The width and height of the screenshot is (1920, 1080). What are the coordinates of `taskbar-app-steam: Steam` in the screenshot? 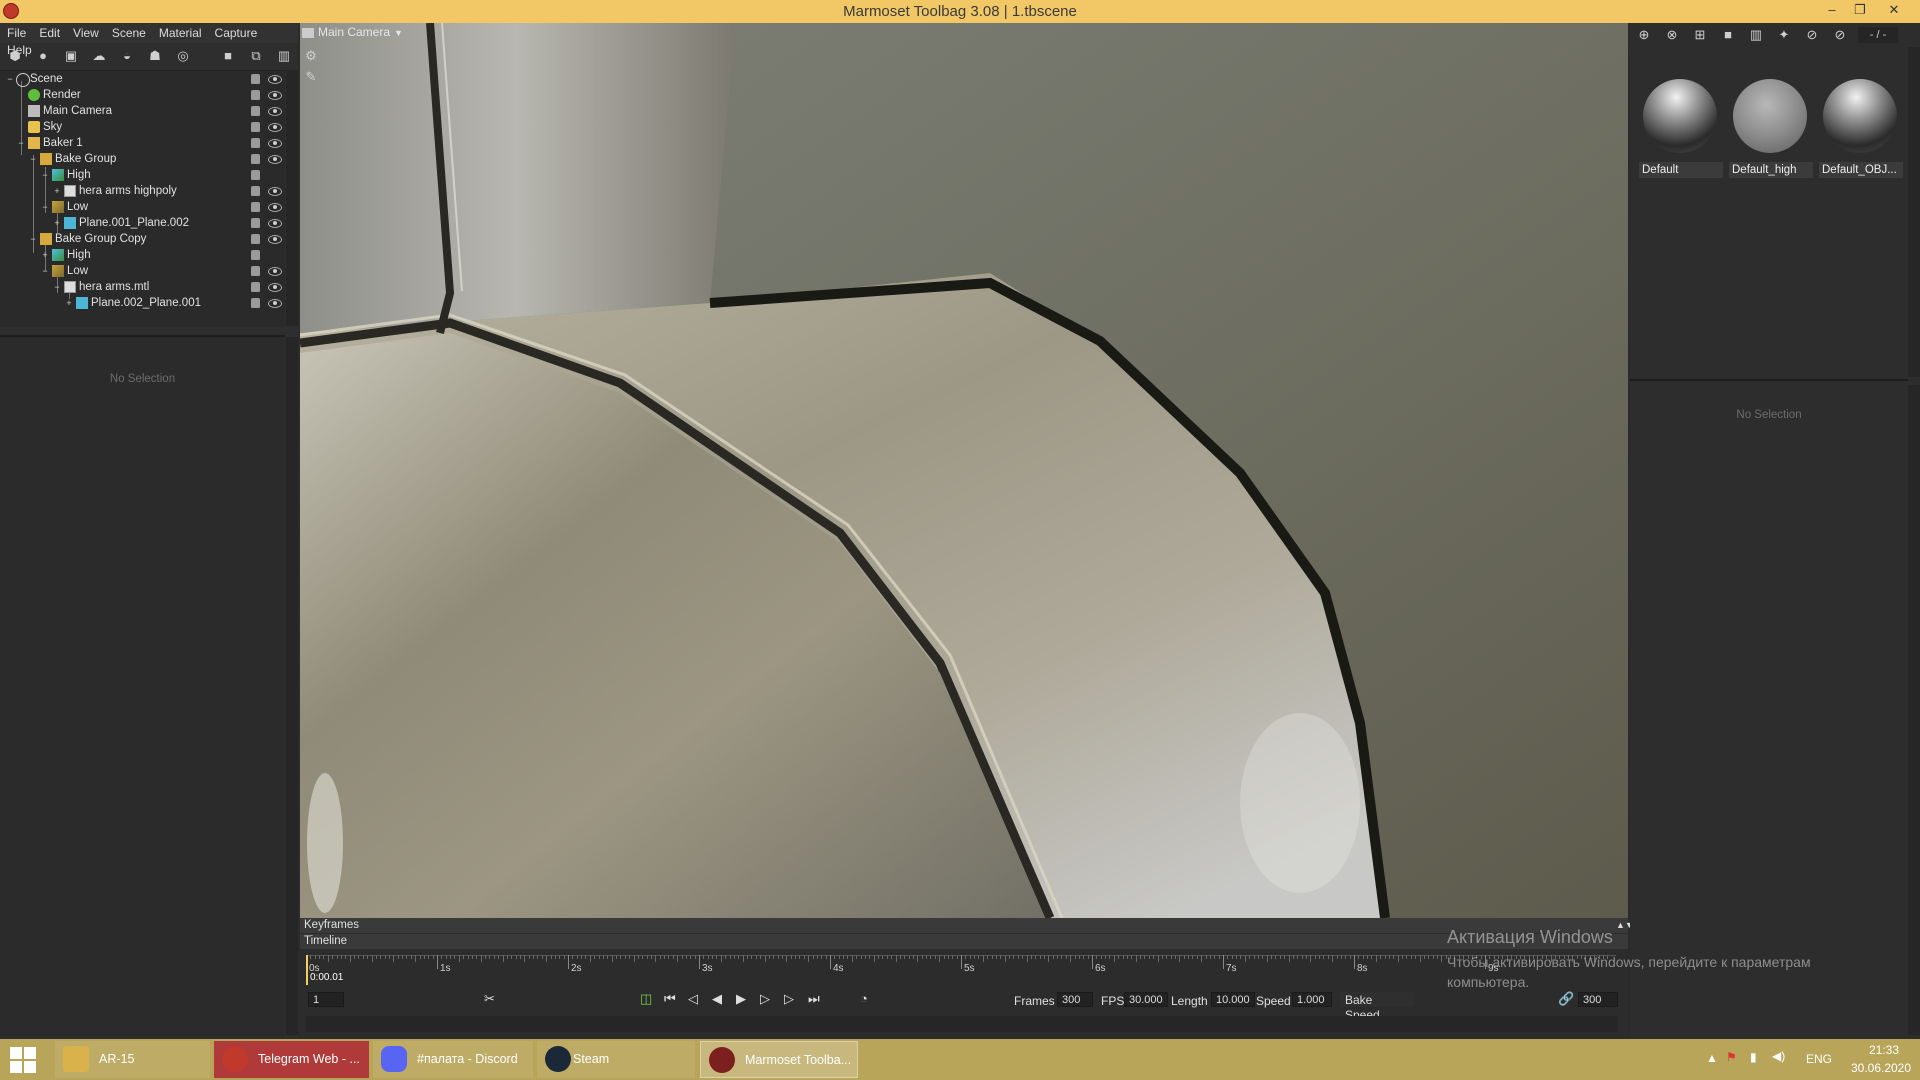 It's located at (616, 1059).